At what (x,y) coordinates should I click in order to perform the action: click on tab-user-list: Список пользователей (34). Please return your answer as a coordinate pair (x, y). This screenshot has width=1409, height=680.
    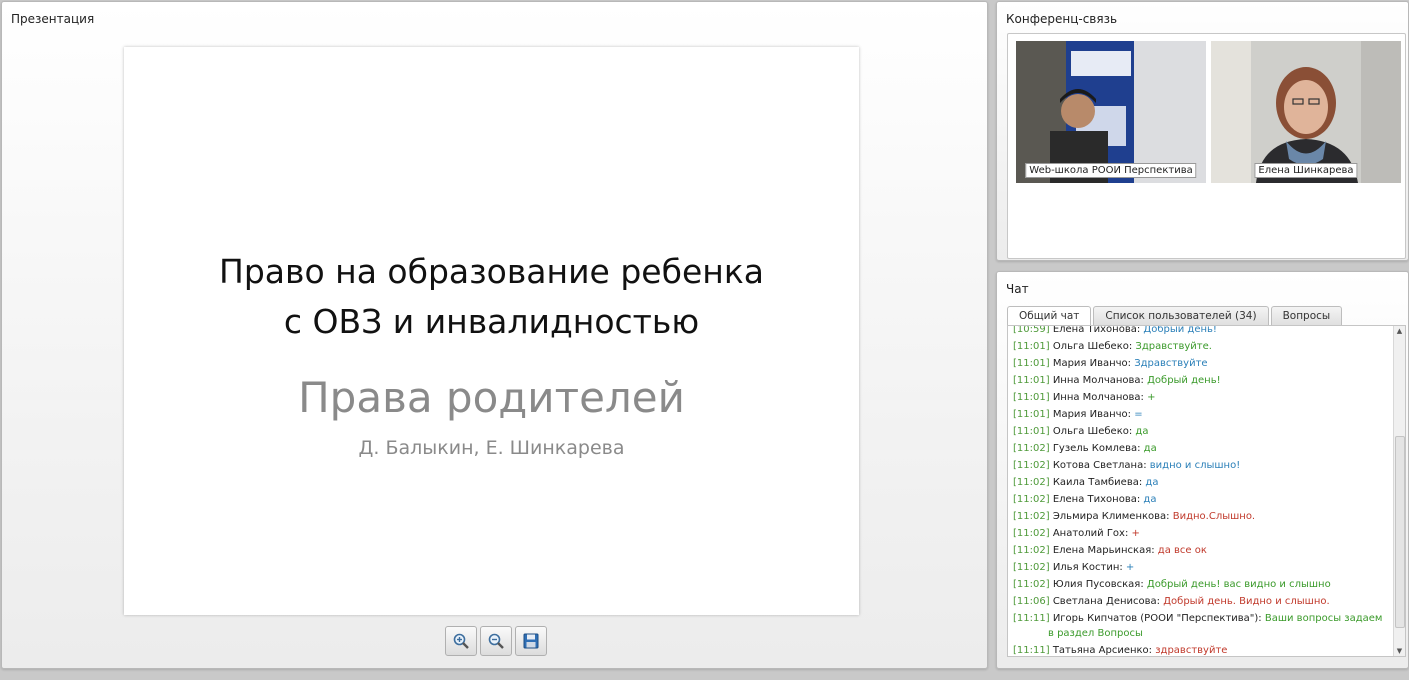
    Looking at the image, I should click on (1181, 316).